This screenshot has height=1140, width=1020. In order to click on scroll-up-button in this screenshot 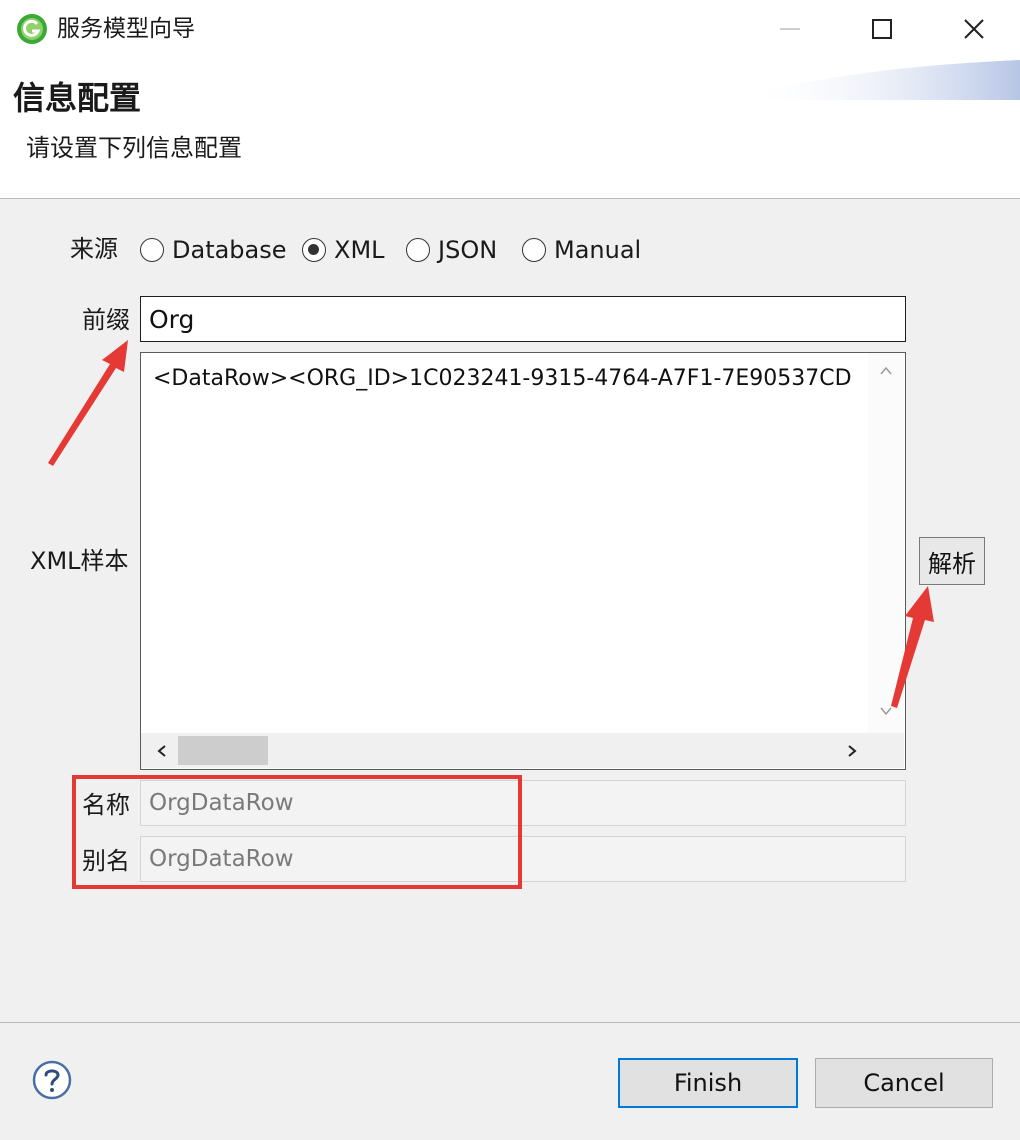, I will do `click(886, 375)`.